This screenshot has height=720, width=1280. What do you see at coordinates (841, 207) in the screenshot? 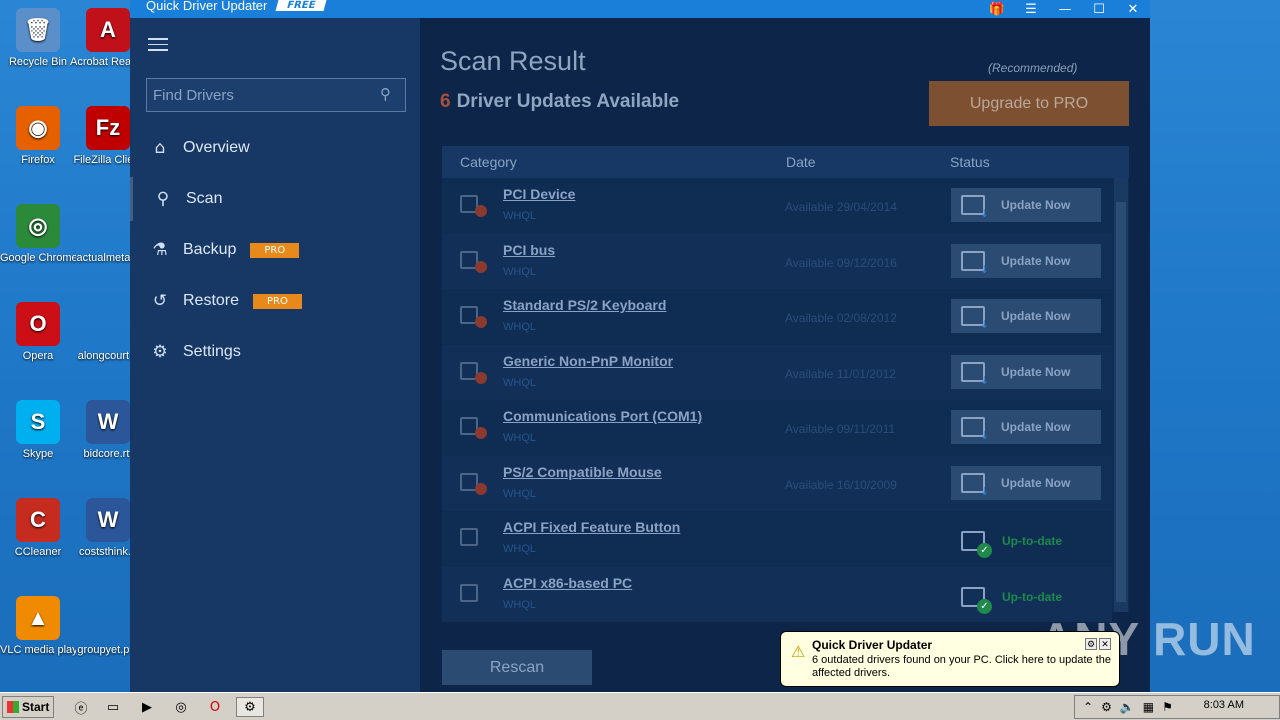
I see `driver-date: Available 29/04/2014` at bounding box center [841, 207].